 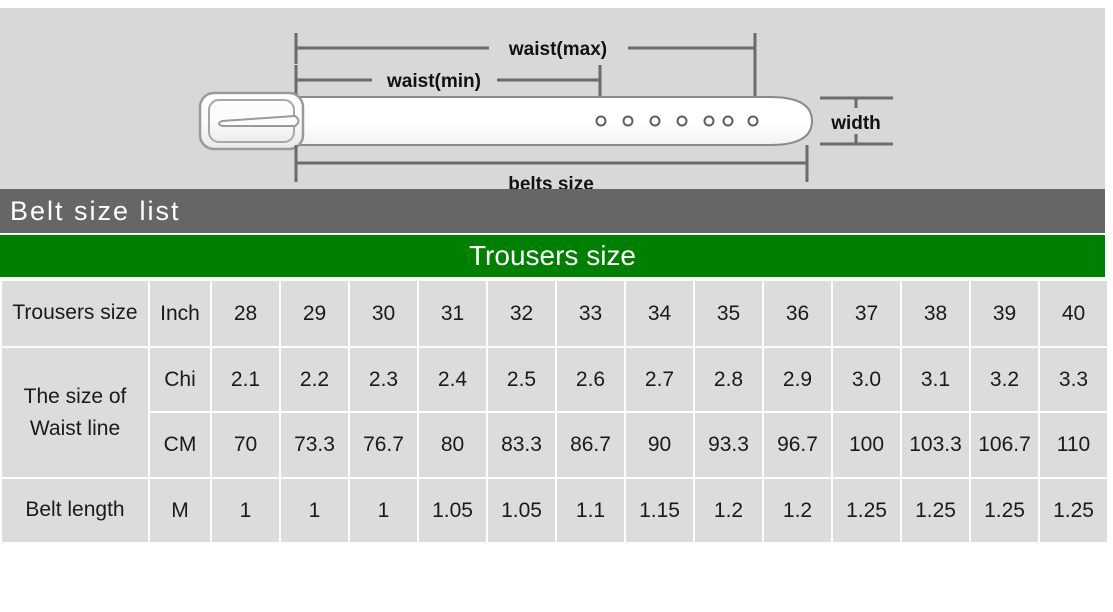 What do you see at coordinates (552, 211) in the screenshot?
I see `belt-size-list-header: Belt size list` at bounding box center [552, 211].